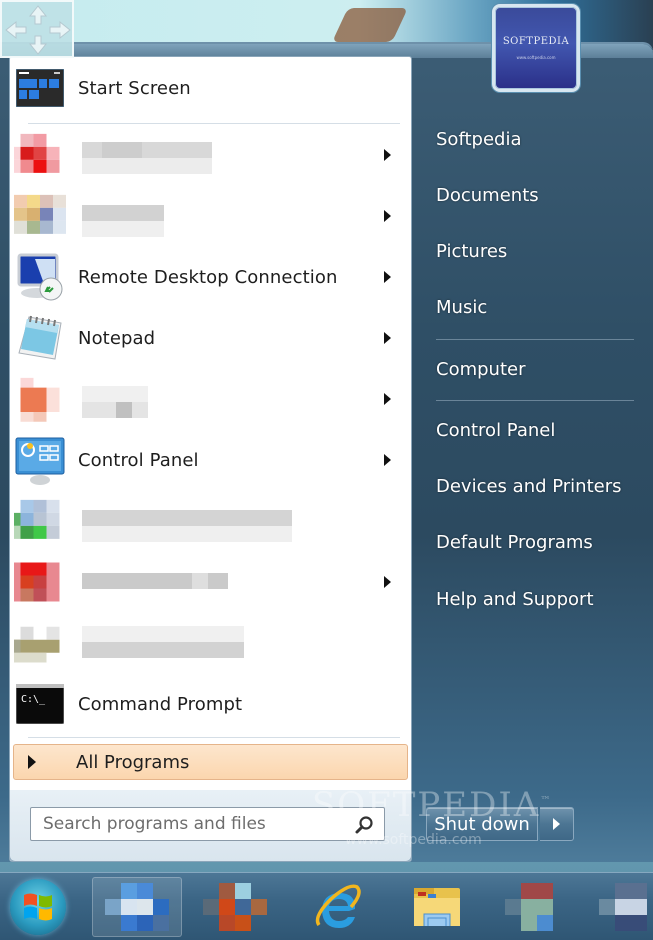 This screenshot has width=653, height=940. What do you see at coordinates (33, 699) in the screenshot?
I see `svg-text: C:\_` at bounding box center [33, 699].